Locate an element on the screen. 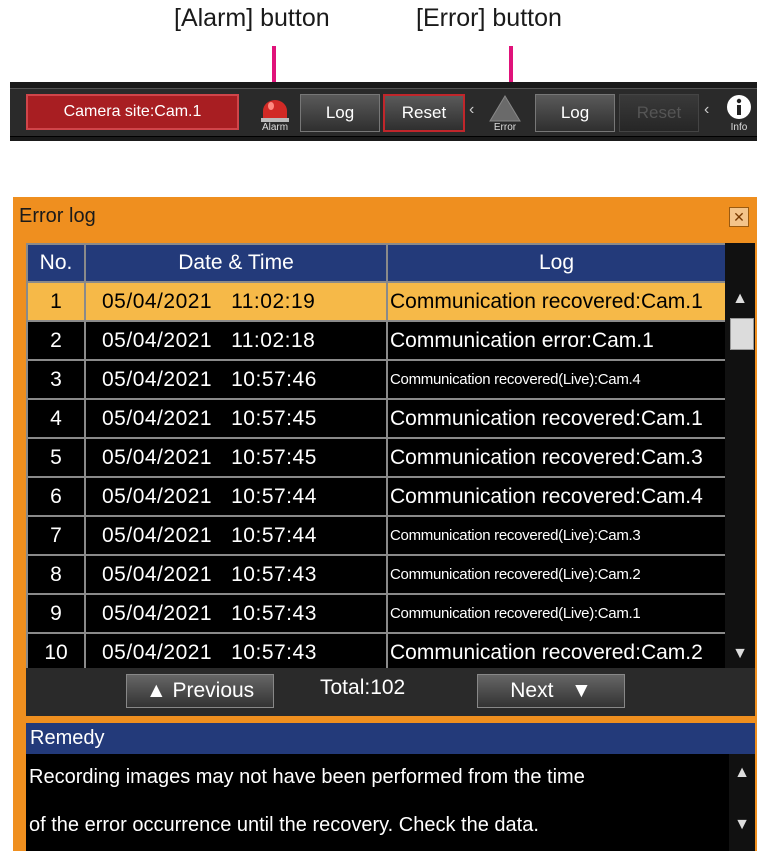 The height and width of the screenshot is (851, 757). row-log: Communication recovered(Live):Cam.3 is located at coordinates (556, 535).